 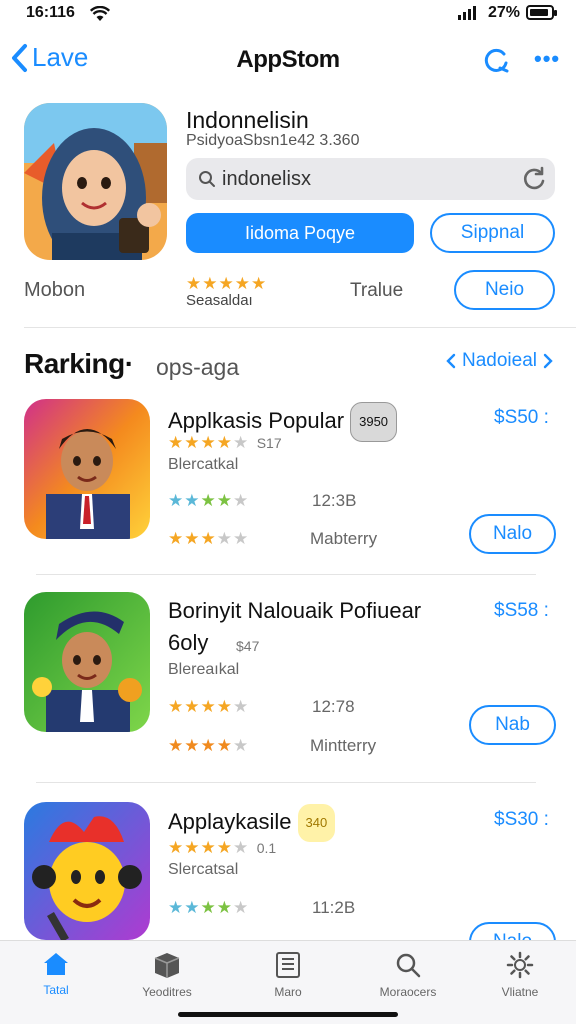 I want to click on app-sub-meta-2: $47, so click(x=248, y=646).